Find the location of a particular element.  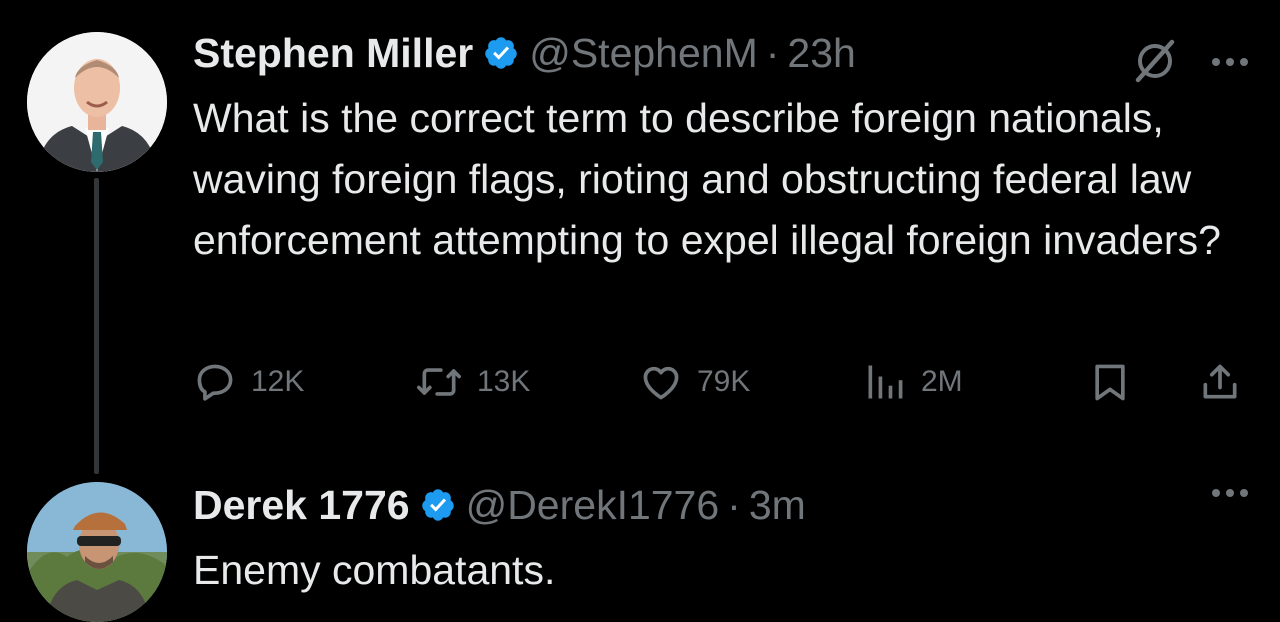

author-handle: @StephenM is located at coordinates (643, 53).